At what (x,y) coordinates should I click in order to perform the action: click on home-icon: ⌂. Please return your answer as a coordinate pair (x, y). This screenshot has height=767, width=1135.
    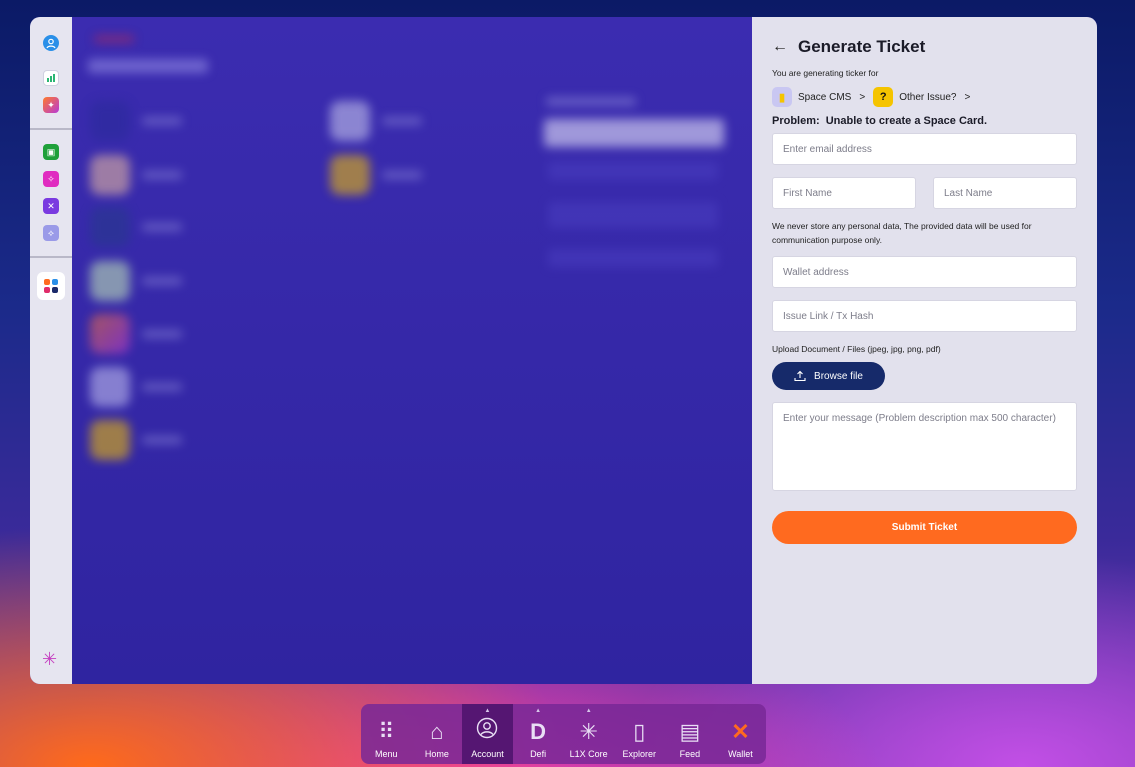
    Looking at the image, I should click on (437, 731).